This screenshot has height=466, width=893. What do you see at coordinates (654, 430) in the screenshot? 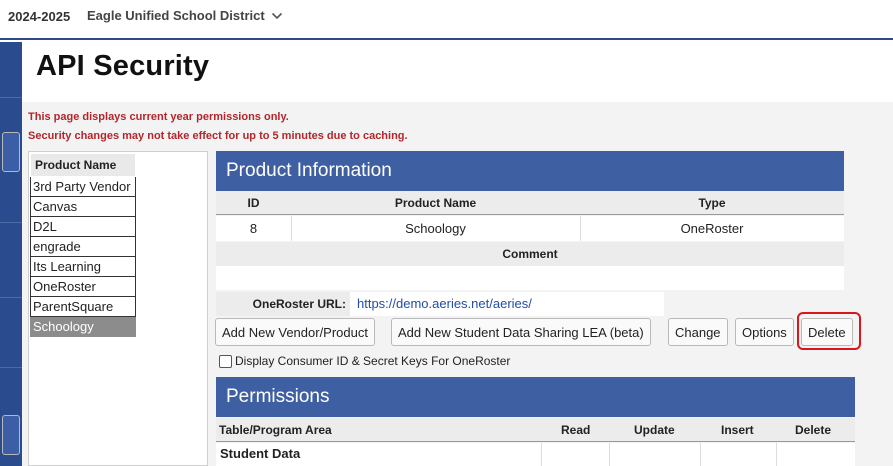
I see `col-update: Update` at bounding box center [654, 430].